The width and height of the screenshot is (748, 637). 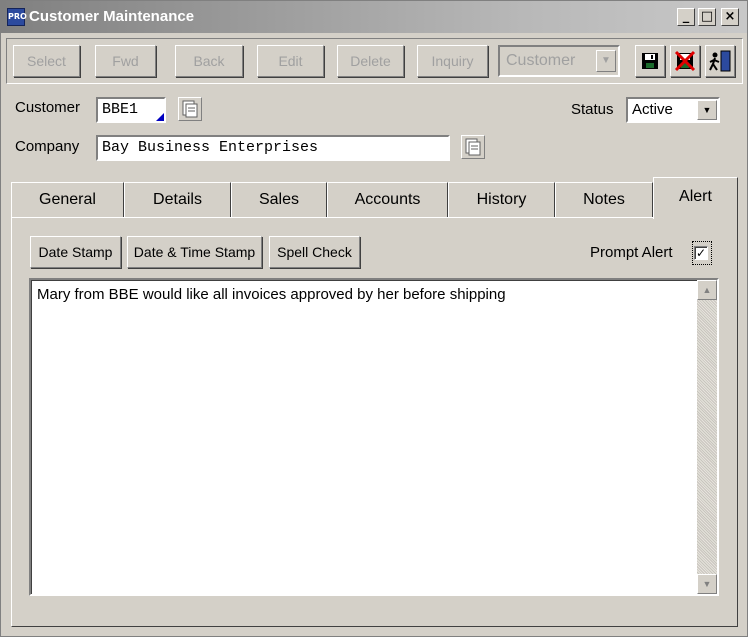 What do you see at coordinates (120, 109) in the screenshot?
I see `customer-field-value: BBE1` at bounding box center [120, 109].